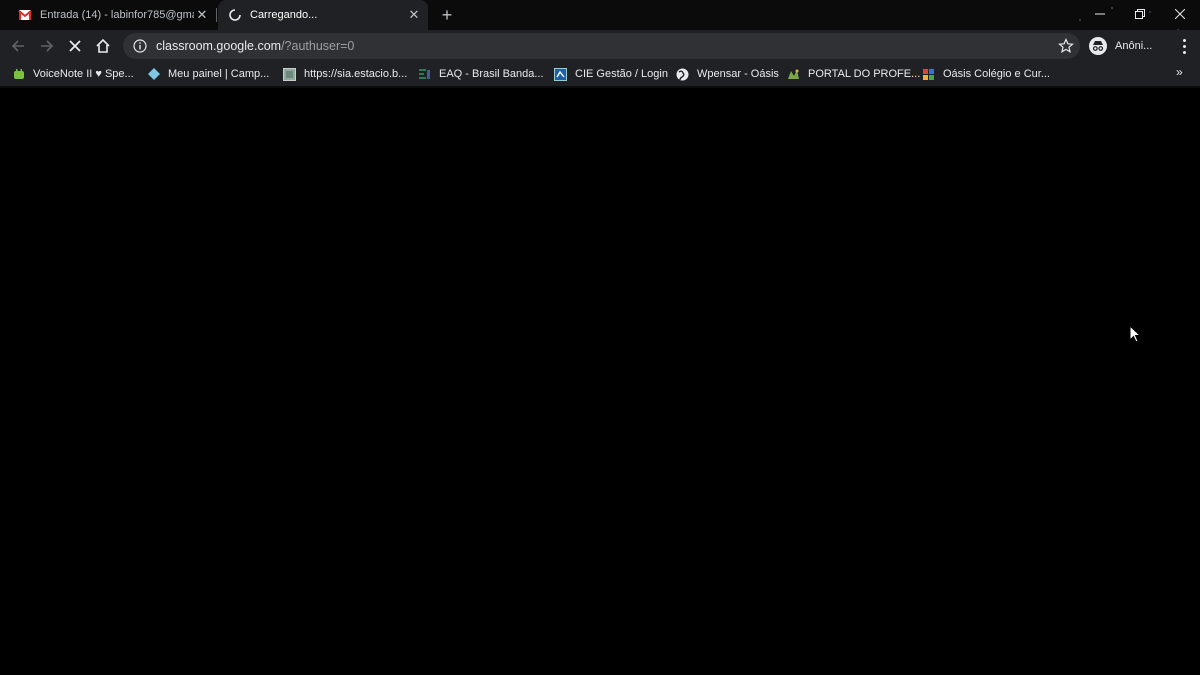  I want to click on forward-button, so click(47, 46).